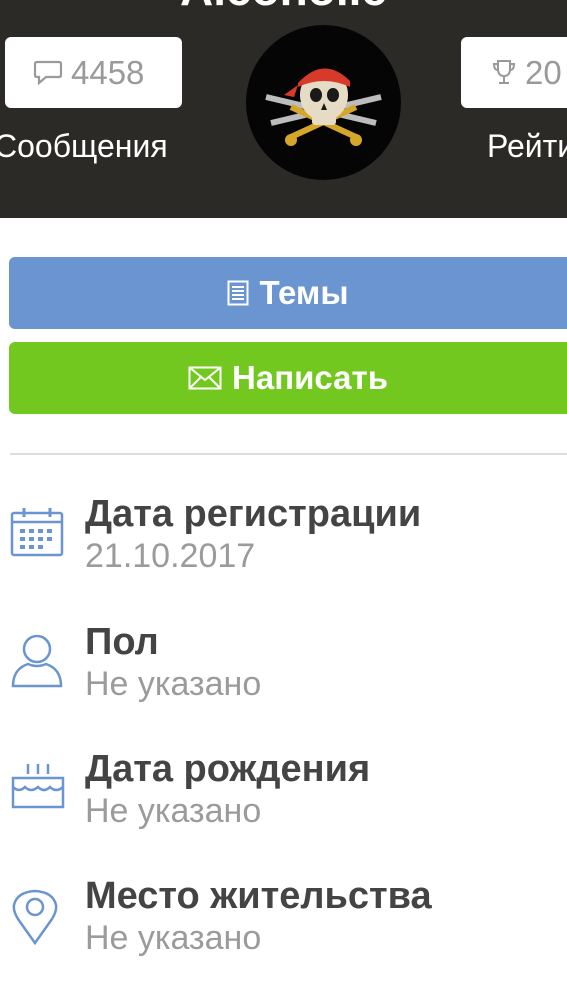 This screenshot has height=1000, width=567. Describe the element at coordinates (228, 769) in the screenshot. I see `info-title: Дата рождения` at that location.